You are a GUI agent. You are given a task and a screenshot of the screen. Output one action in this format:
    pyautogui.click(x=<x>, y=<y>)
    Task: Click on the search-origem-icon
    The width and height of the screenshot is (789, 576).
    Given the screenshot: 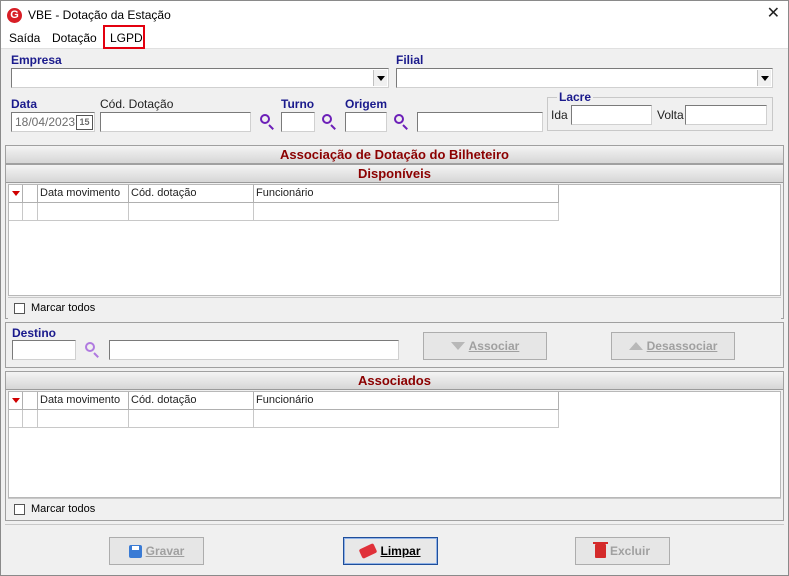 What is the action you would take?
    pyautogui.click(x=401, y=122)
    